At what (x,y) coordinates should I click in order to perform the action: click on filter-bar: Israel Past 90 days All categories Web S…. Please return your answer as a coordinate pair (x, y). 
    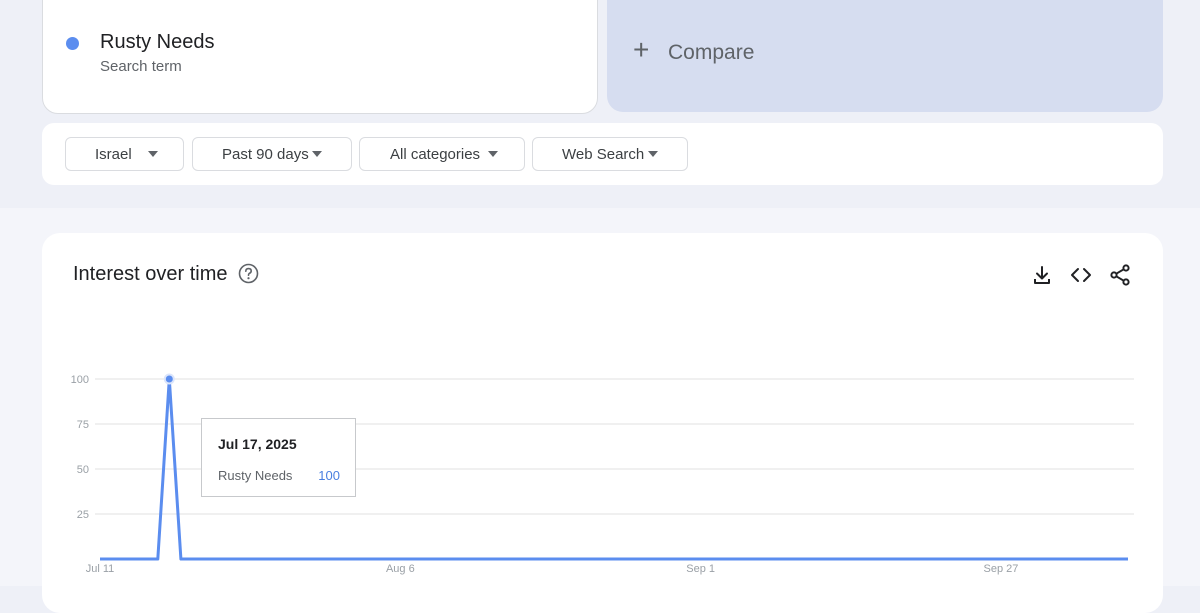
    Looking at the image, I should click on (602, 154).